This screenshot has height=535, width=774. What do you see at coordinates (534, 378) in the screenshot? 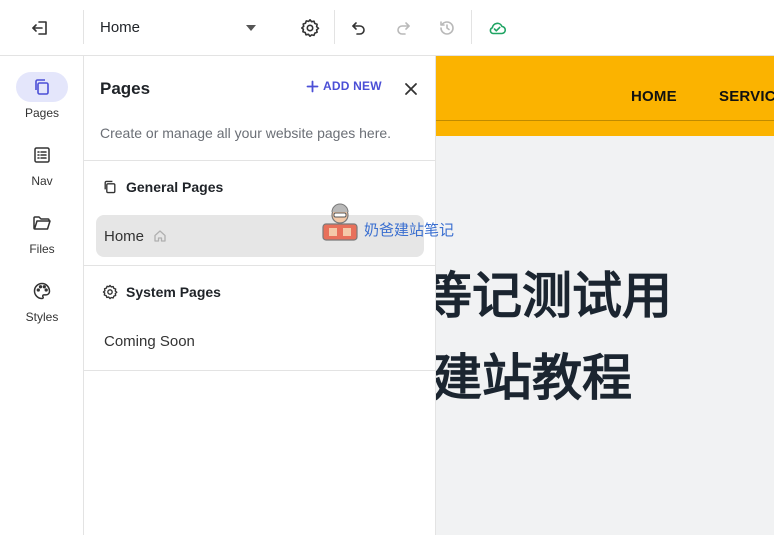
I see `hero-heading-line2: 建站教程` at bounding box center [534, 378].